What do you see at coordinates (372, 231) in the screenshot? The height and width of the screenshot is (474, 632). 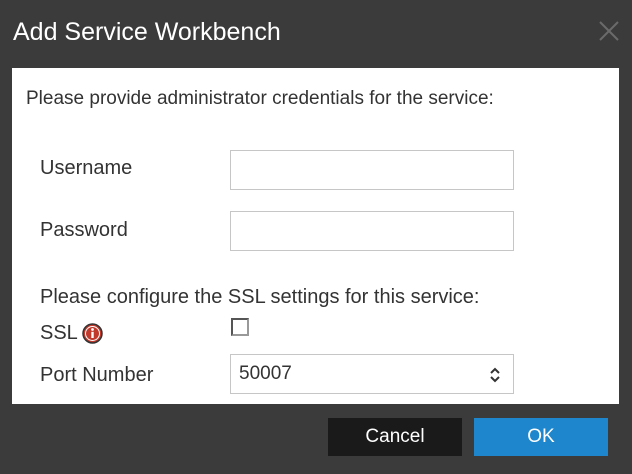 I see `password-input` at bounding box center [372, 231].